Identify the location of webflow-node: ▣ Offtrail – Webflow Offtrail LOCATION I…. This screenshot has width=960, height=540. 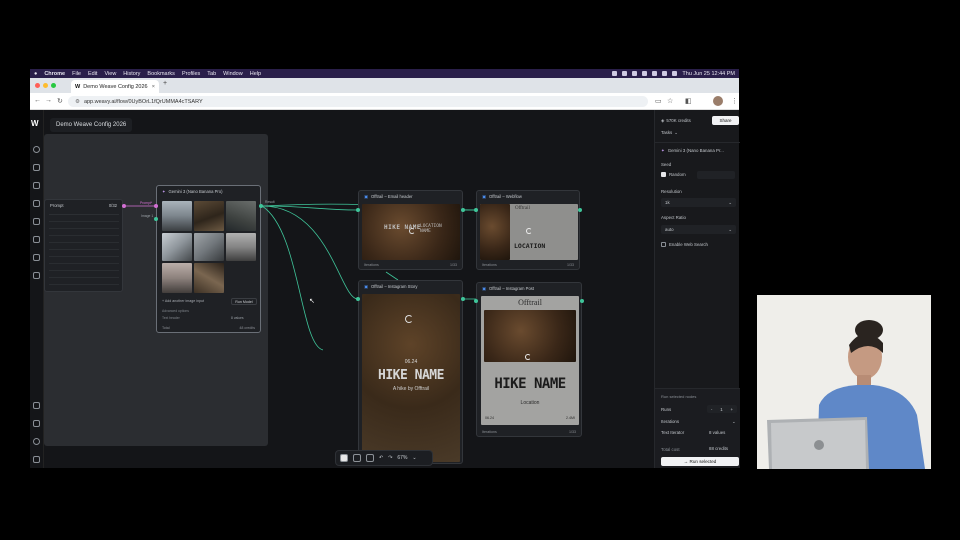
(528, 230).